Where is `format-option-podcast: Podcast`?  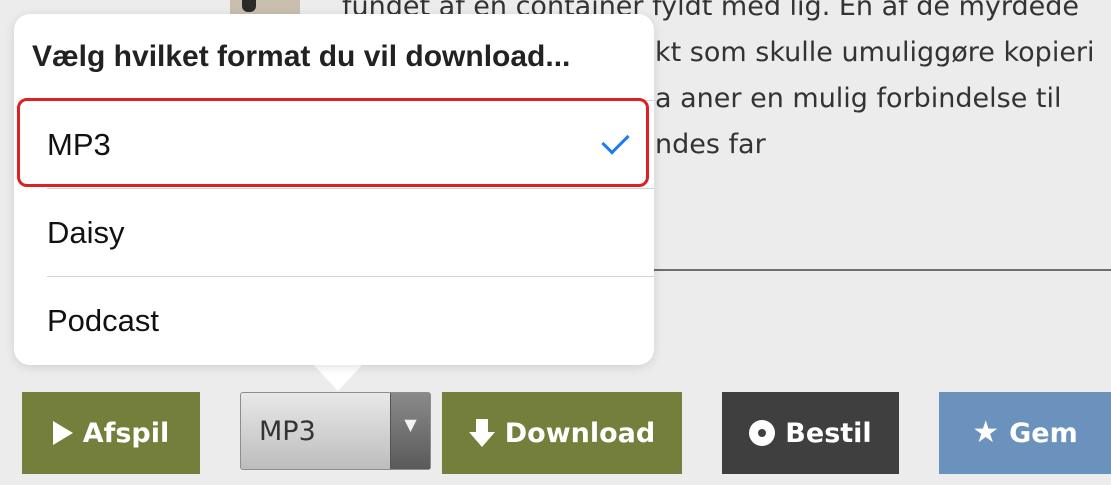
format-option-podcast: Podcast is located at coordinates (350, 320).